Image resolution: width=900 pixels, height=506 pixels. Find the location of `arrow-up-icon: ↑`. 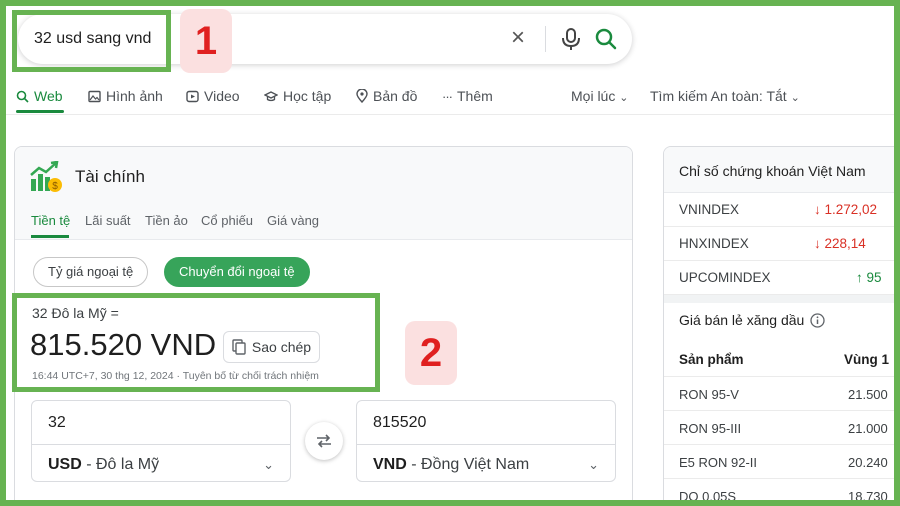

arrow-up-icon: ↑ is located at coordinates (861, 277).